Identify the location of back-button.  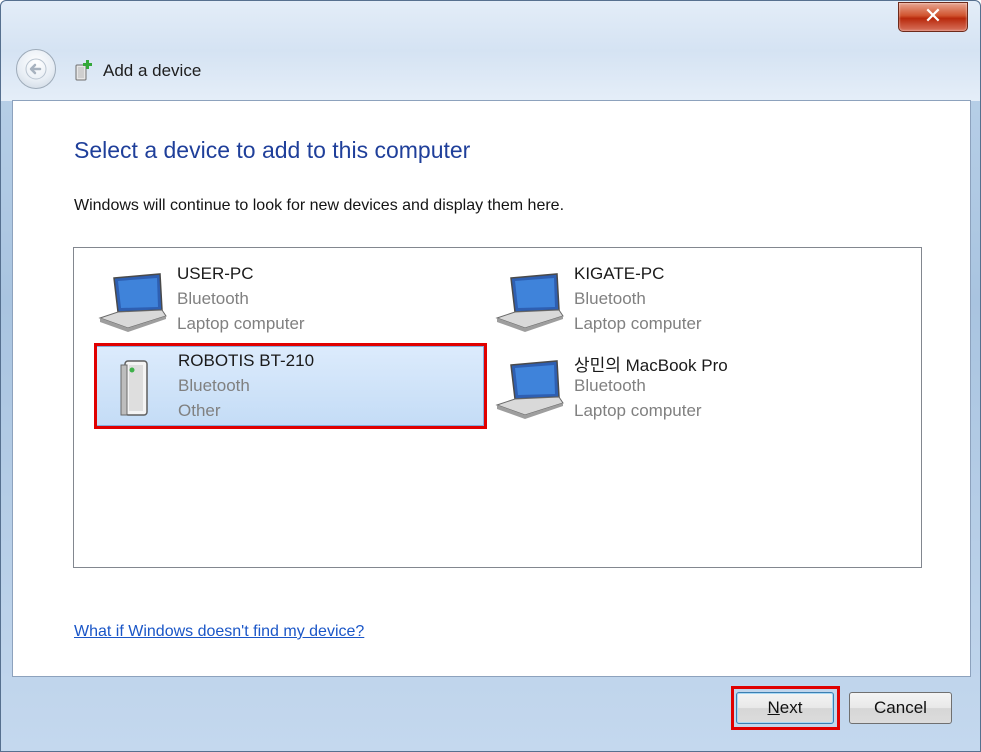
(36, 69).